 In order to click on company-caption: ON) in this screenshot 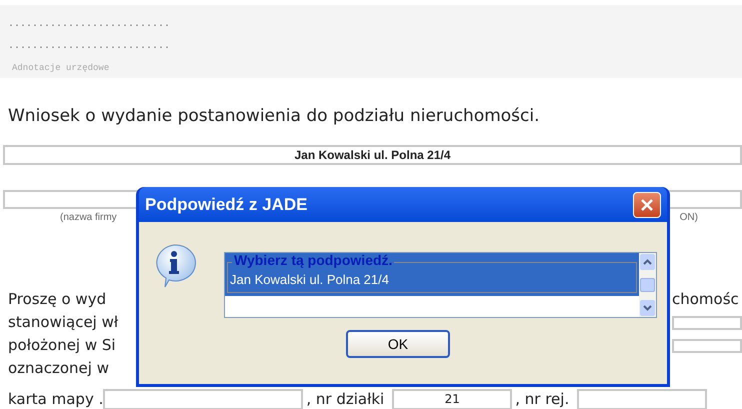, I will do `click(689, 218)`.